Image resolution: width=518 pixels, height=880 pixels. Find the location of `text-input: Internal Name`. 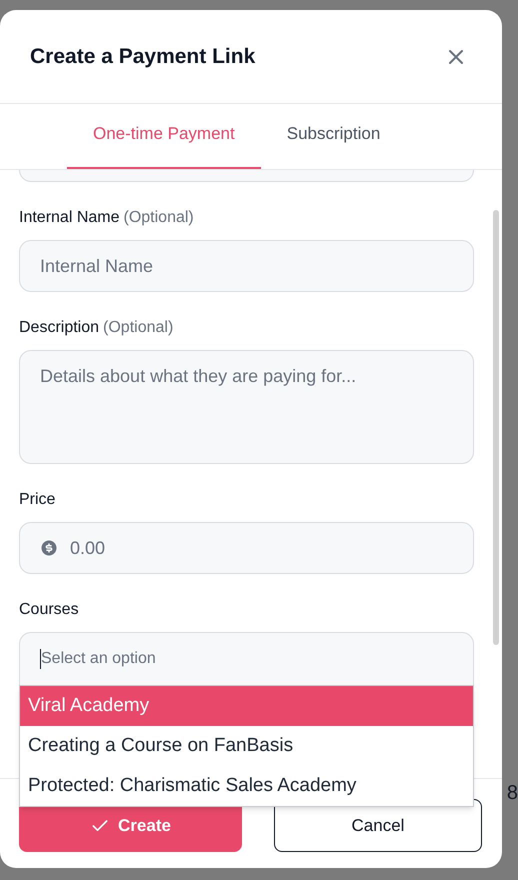

text-input: Internal Name is located at coordinates (246, 266).